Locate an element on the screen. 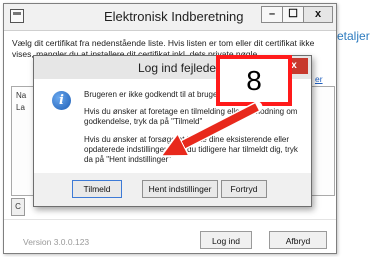 The image size is (379, 257). dialog-title: Log ind fejlede is located at coordinates (177, 68).